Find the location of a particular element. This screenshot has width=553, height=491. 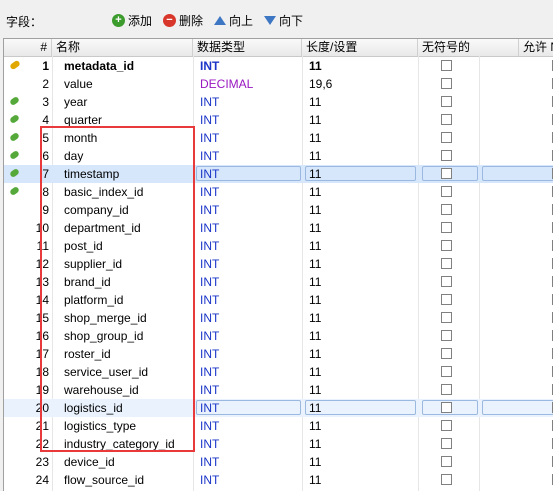

field-row: 4 quarter INT 11 is located at coordinates (278, 120).